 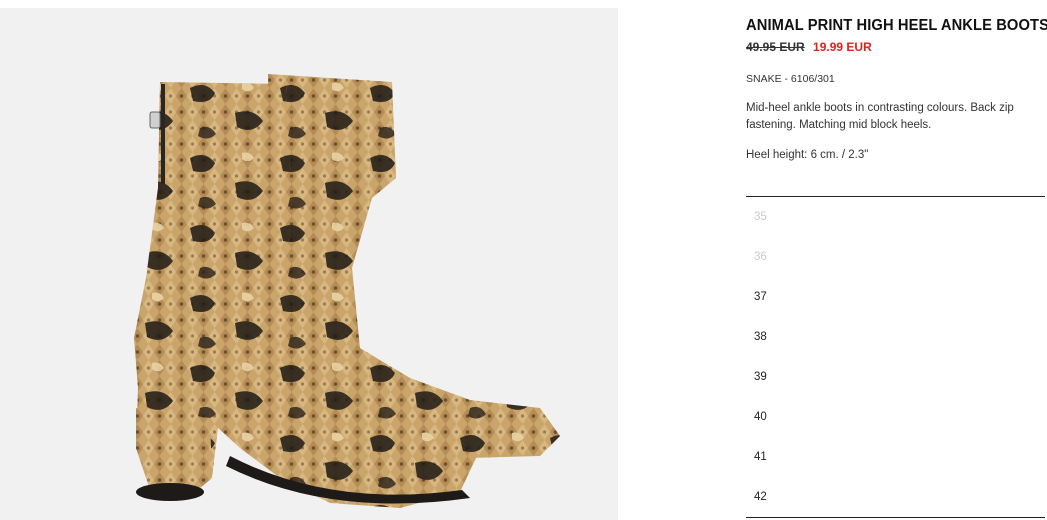 What do you see at coordinates (809, 47) in the screenshot?
I see `price-row: 49.95 EUR 19.99 EUR` at bounding box center [809, 47].